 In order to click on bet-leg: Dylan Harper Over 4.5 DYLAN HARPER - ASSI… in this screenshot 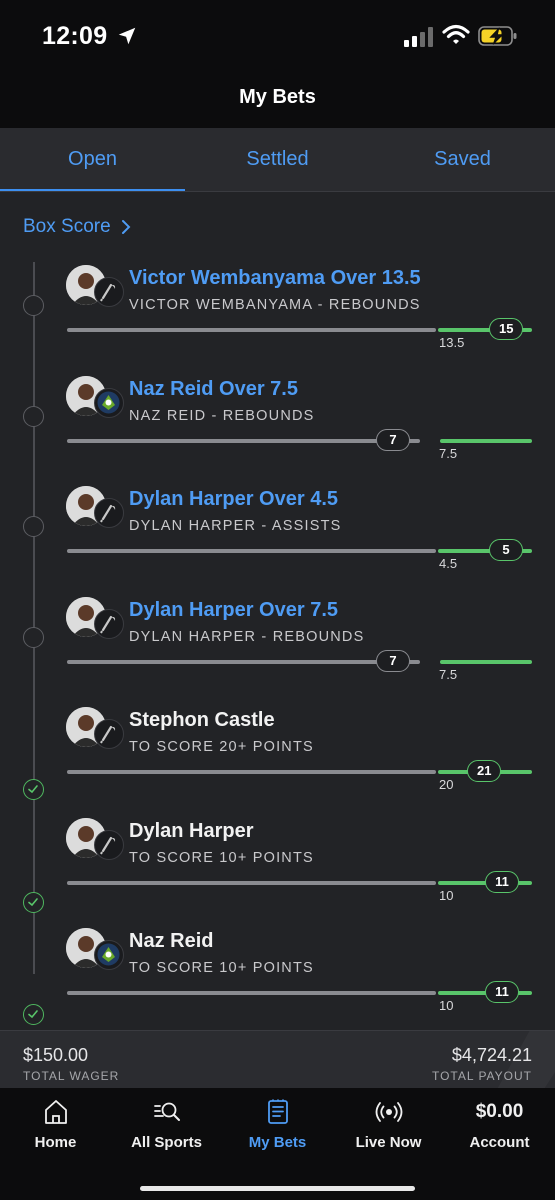, I will do `click(277, 541)`.